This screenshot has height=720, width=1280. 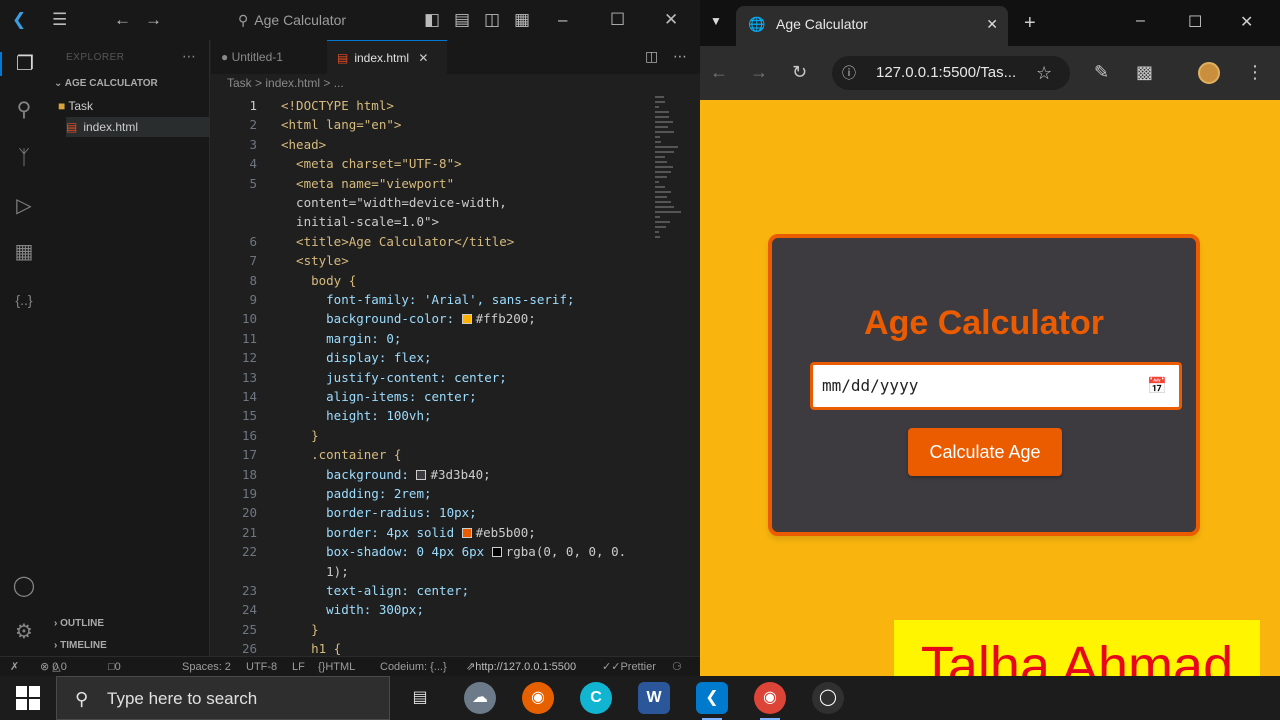 What do you see at coordinates (712, 701) in the screenshot?
I see `vscode-app-icon: ❮` at bounding box center [712, 701].